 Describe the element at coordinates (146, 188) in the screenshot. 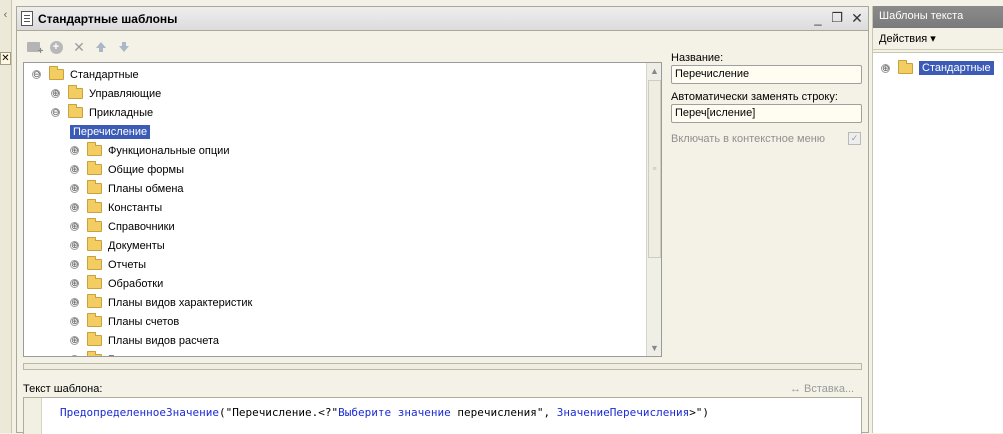

I see `tree-row-label: Планы обмена` at that location.